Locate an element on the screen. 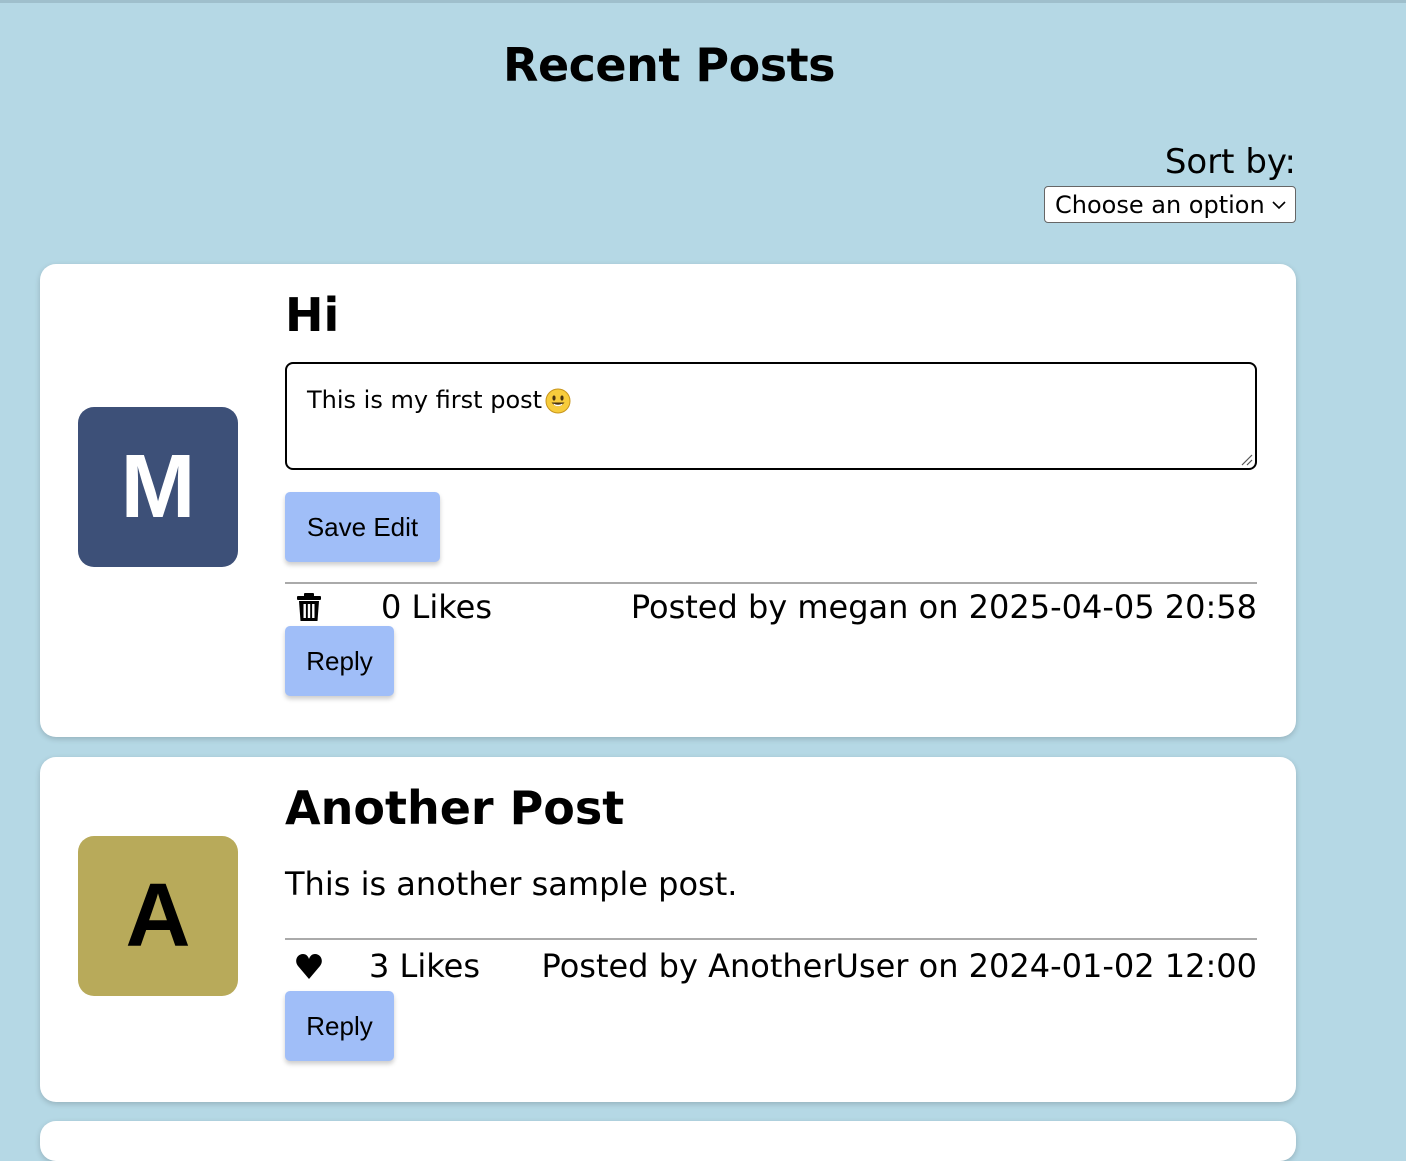  avatar-letter: A is located at coordinates (158, 915).